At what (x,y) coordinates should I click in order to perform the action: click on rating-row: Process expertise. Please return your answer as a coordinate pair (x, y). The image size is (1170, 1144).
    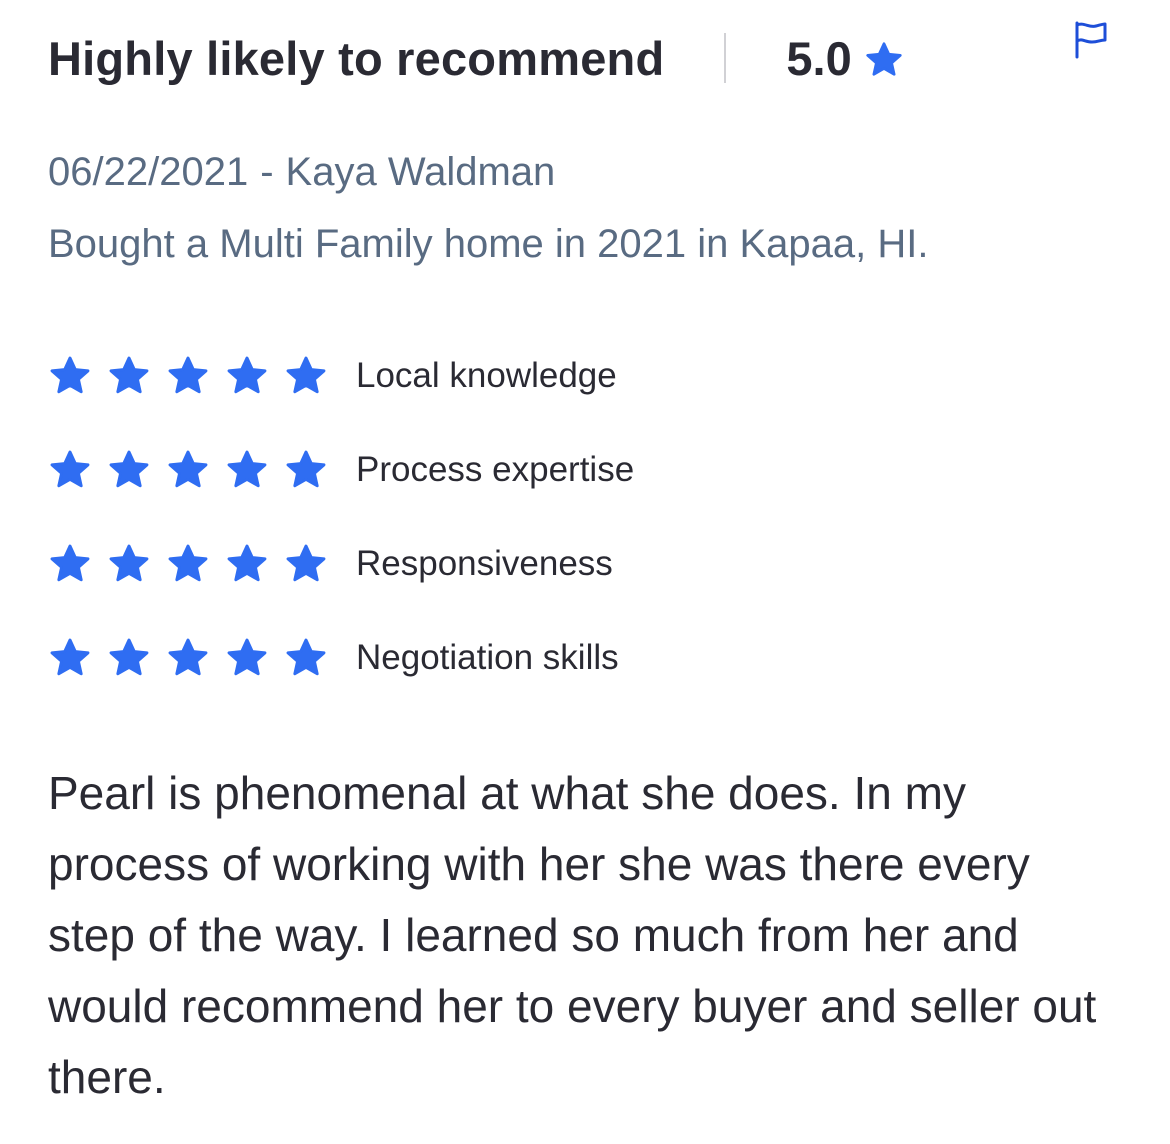
    Looking at the image, I should click on (341, 470).